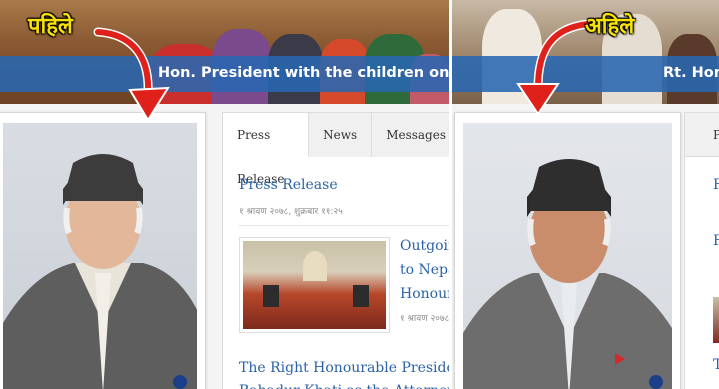  What do you see at coordinates (424, 294) in the screenshot?
I see `story-title-line: Honoura` at bounding box center [424, 294].